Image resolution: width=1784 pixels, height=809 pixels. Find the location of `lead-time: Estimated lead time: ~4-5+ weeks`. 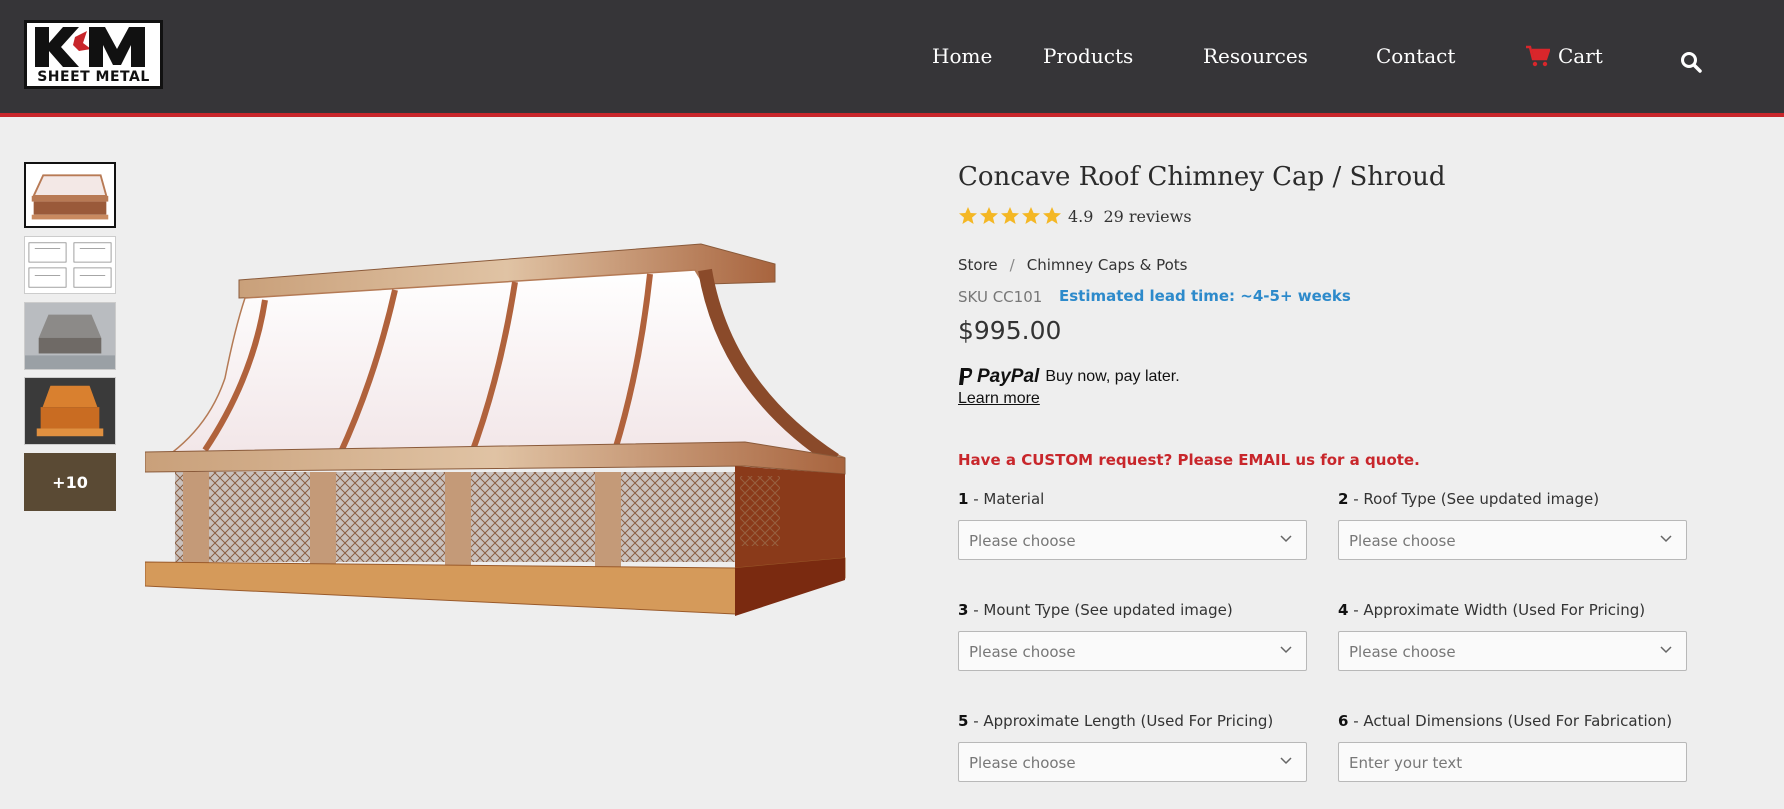

lead-time: Estimated lead time: ~4-5+ weeks is located at coordinates (1205, 296).